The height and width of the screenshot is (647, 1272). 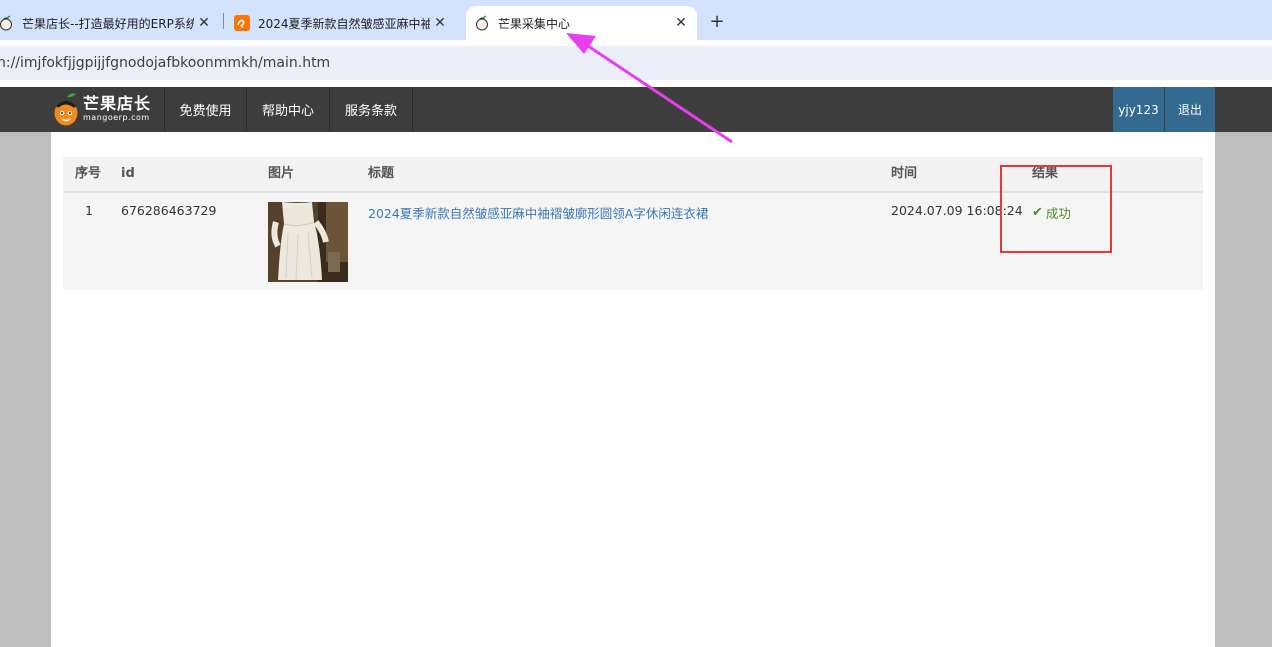 I want to click on mango-logo-icon, so click(x=66, y=109).